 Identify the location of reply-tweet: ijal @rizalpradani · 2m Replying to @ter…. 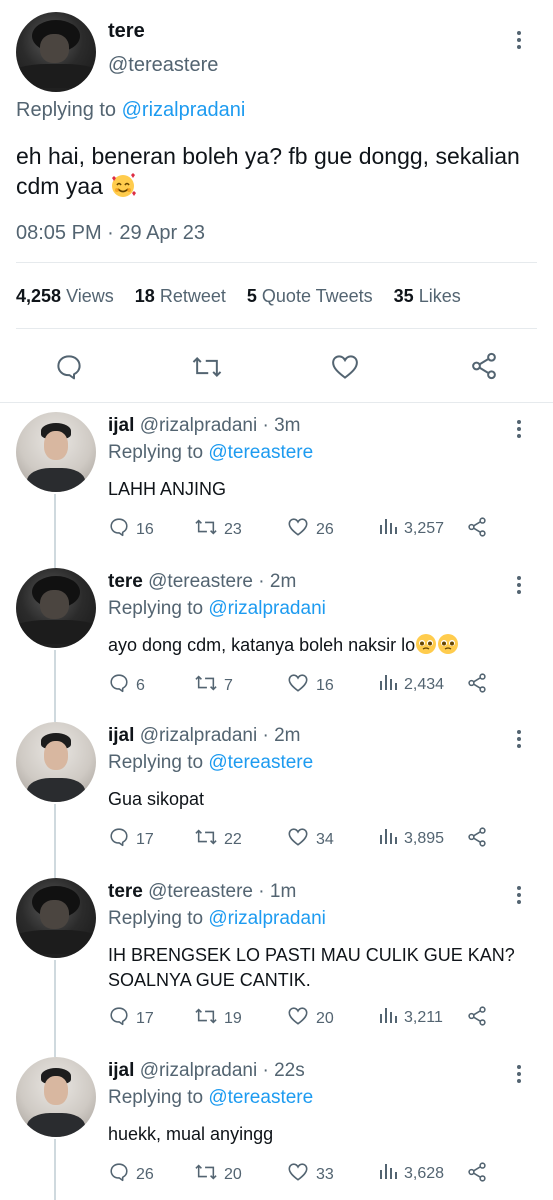
(276, 800).